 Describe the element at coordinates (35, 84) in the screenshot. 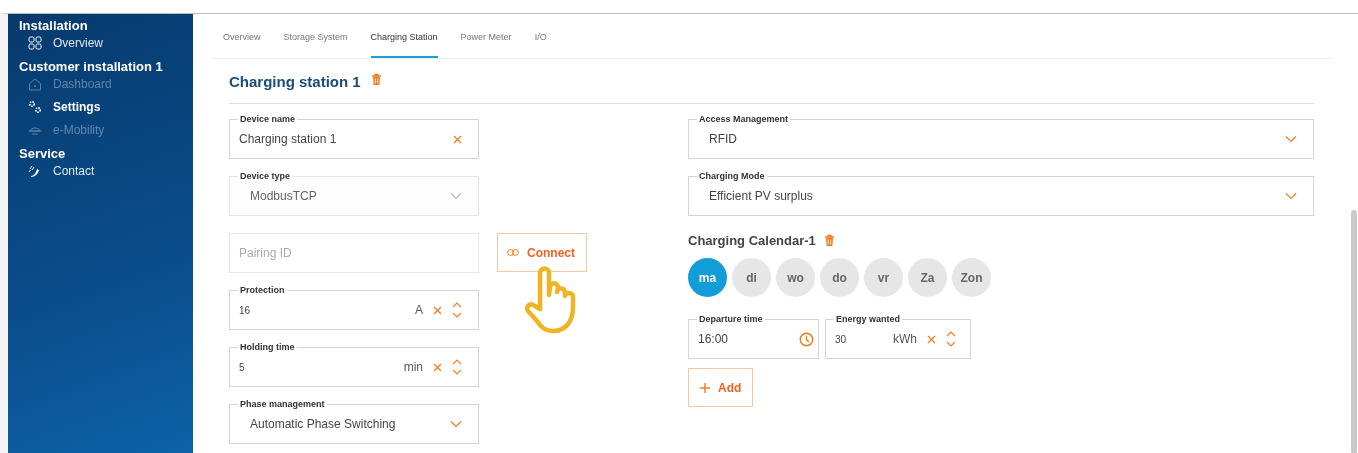

I see `house-icon` at that location.